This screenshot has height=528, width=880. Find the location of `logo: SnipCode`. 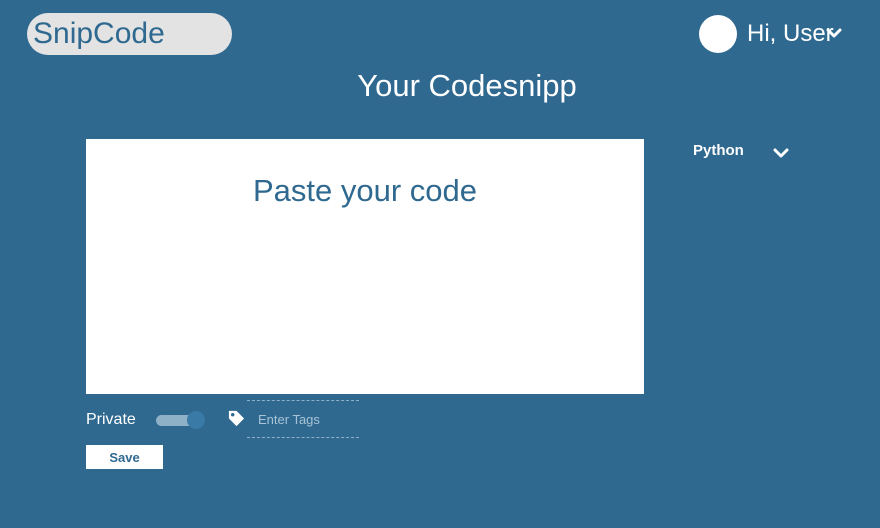

logo: SnipCode is located at coordinates (129, 34).